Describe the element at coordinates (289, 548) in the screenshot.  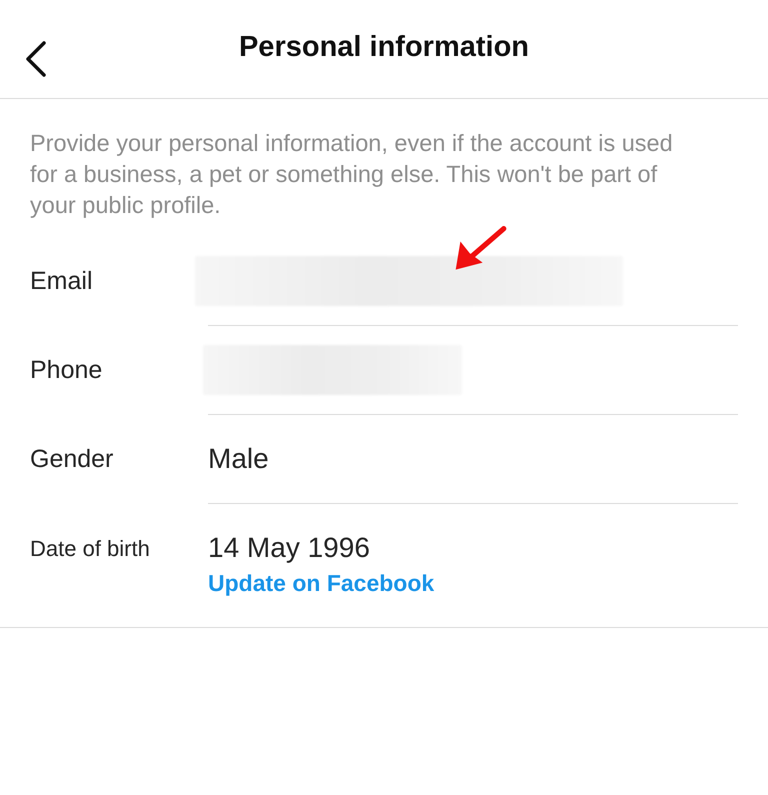
I see `field-value: 14 May 1996` at that location.